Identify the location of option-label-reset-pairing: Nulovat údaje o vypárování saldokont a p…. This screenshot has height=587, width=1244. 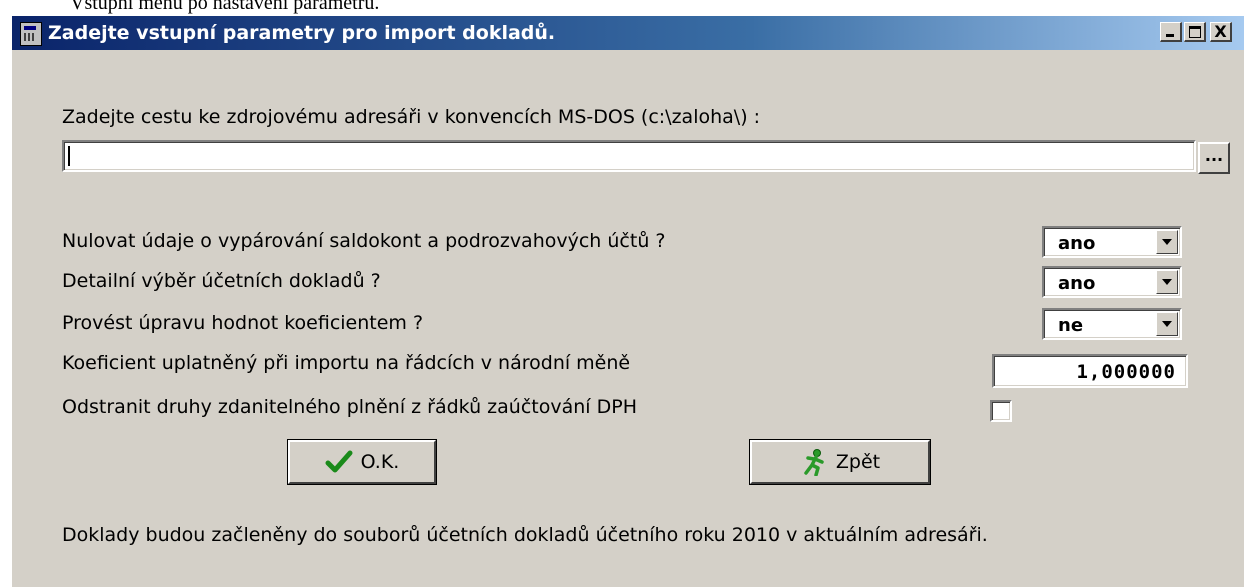
(364, 241).